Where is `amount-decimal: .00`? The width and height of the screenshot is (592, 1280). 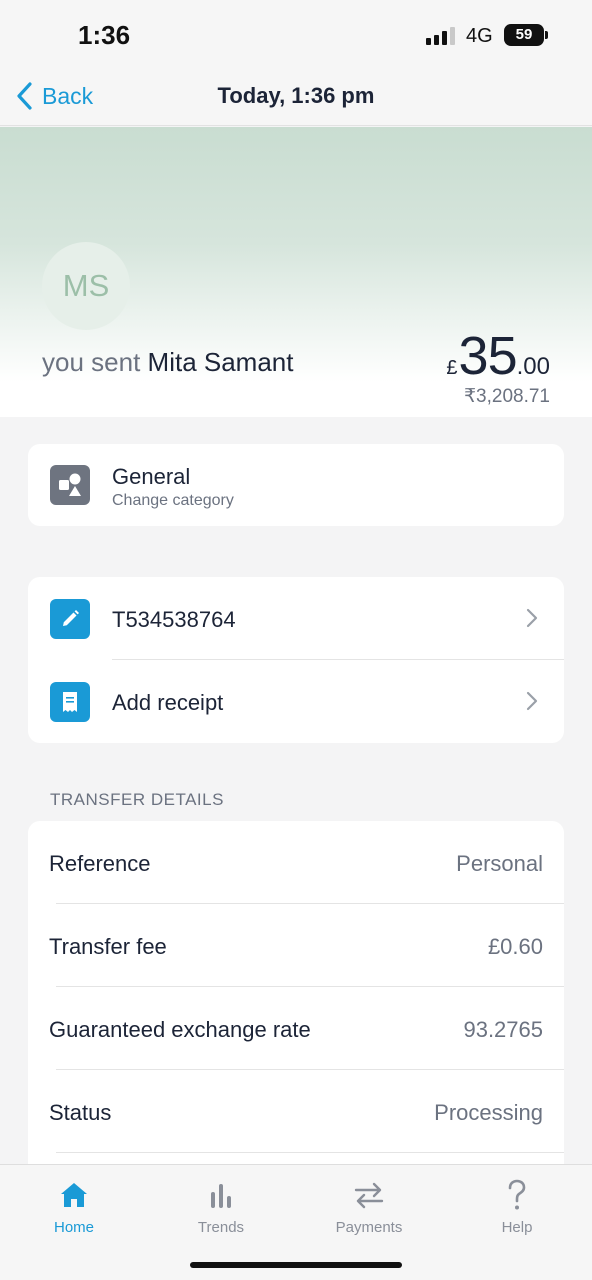 amount-decimal: .00 is located at coordinates (533, 366).